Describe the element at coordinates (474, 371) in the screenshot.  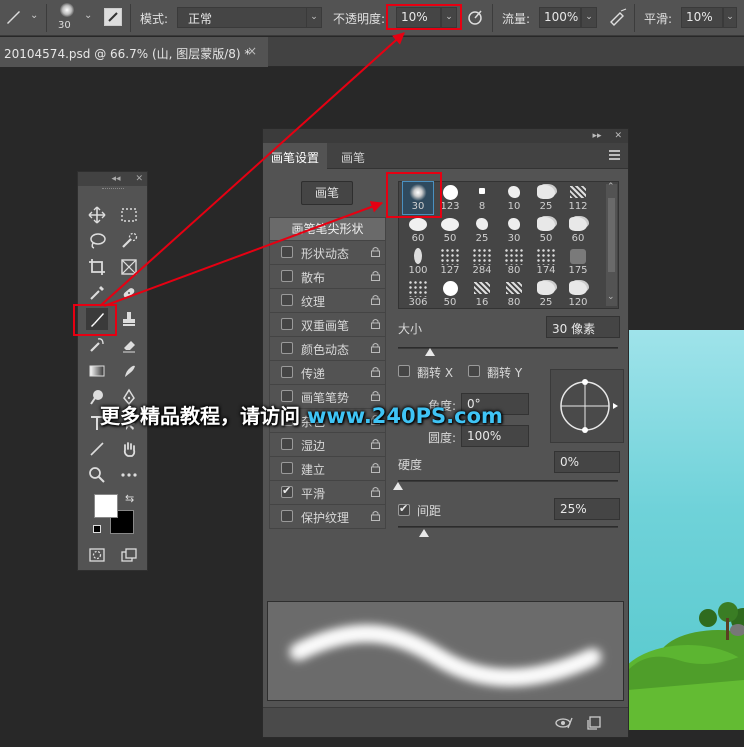
I see `flip-y-checkbox` at that location.